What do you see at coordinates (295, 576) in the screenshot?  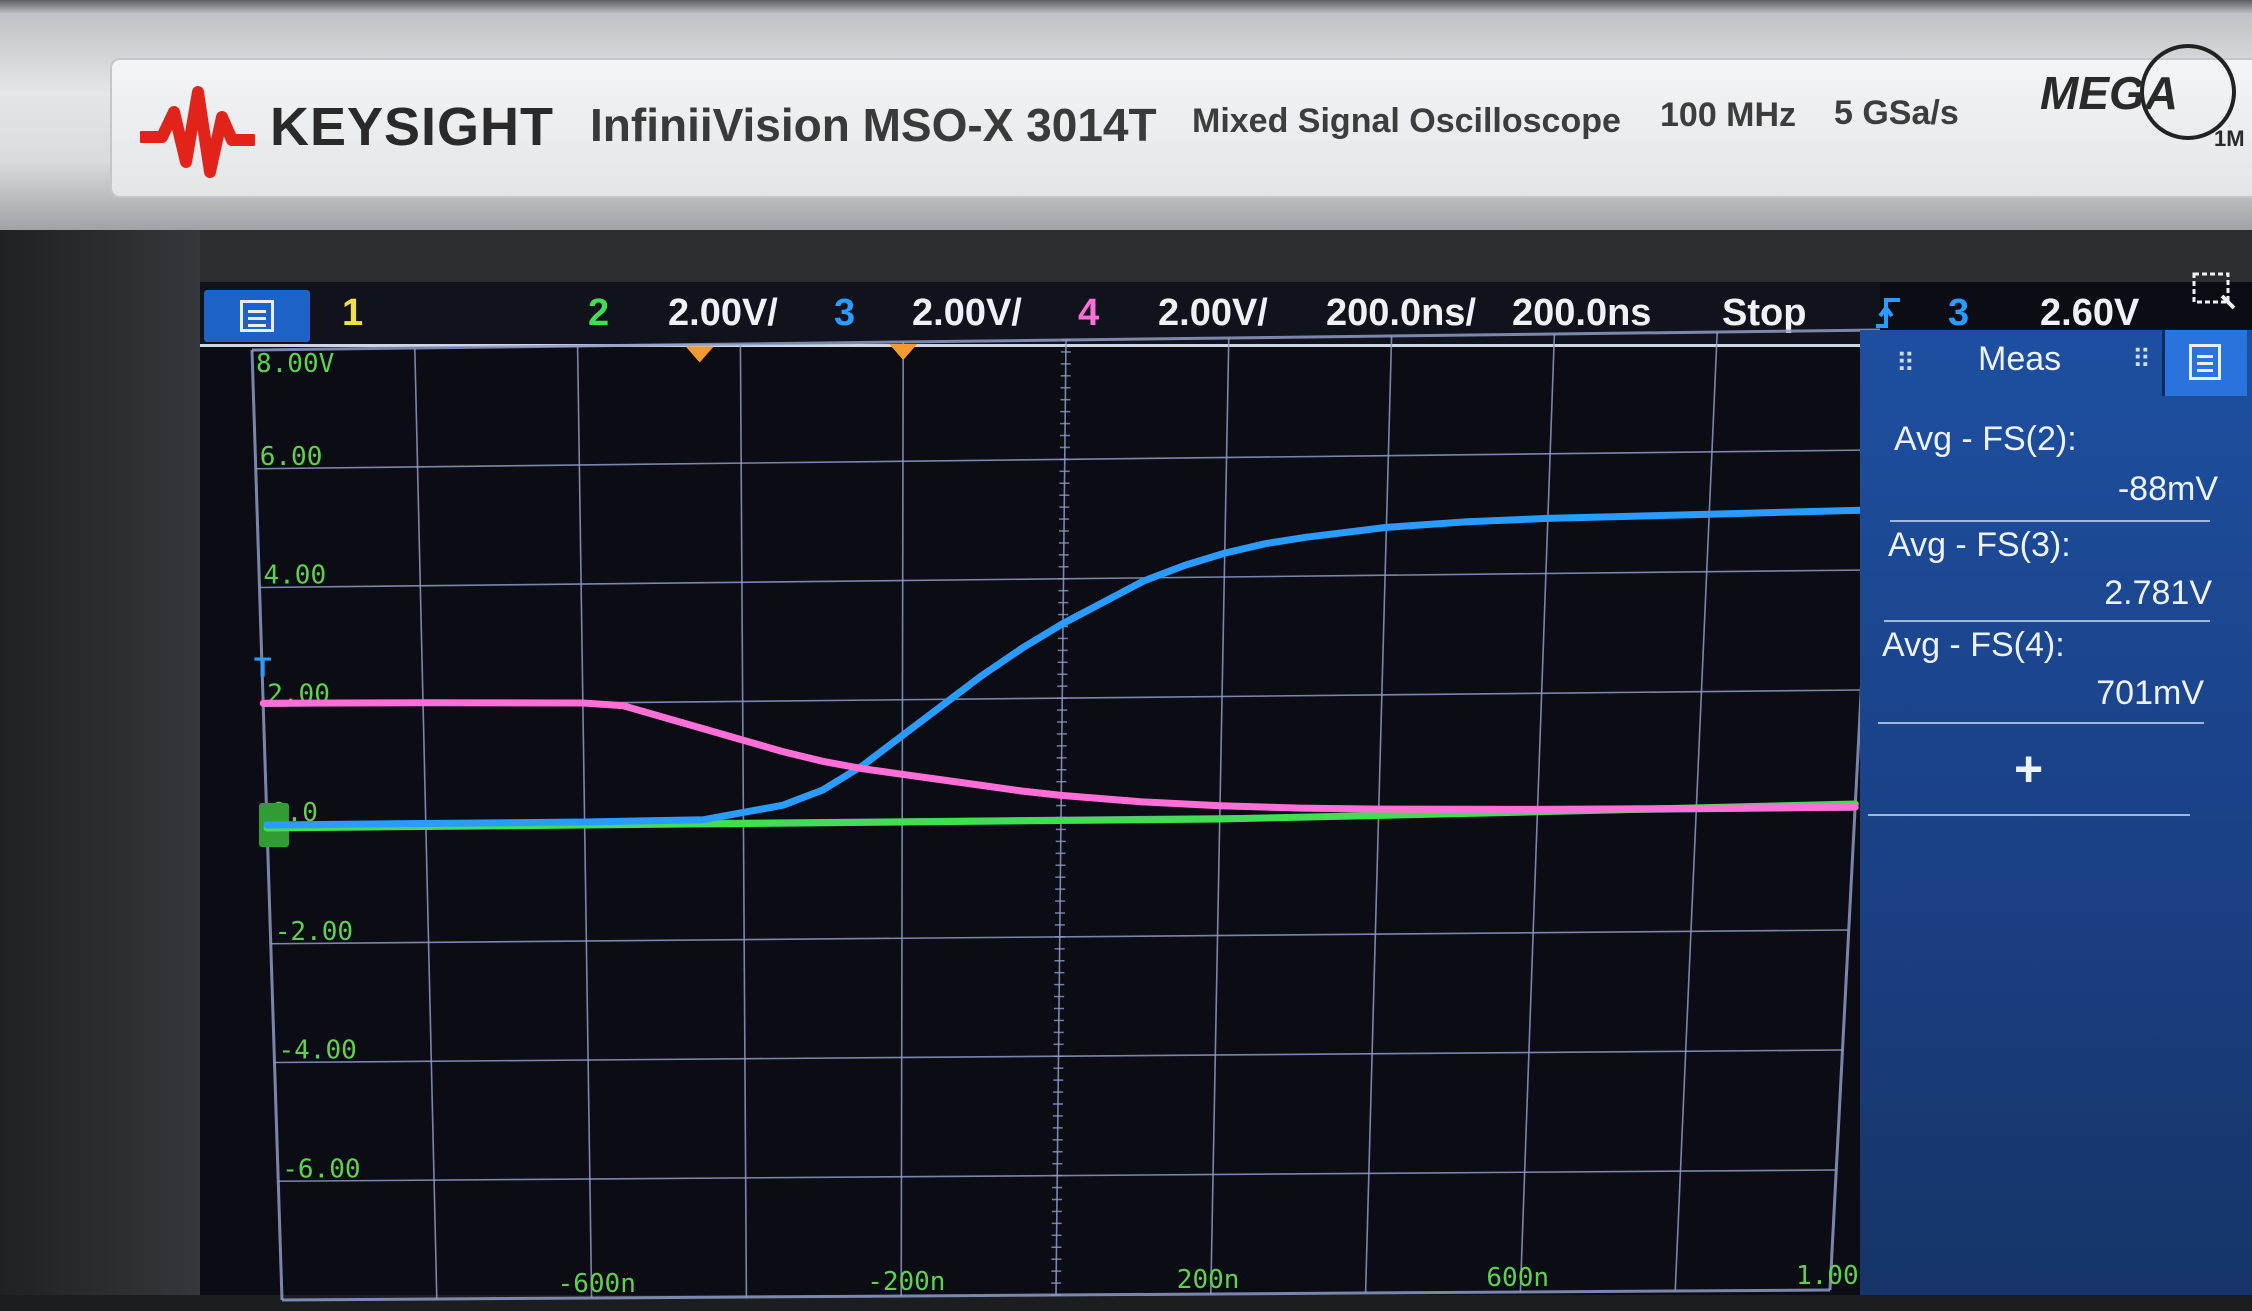 I see `y-tick-label: 4.00` at bounding box center [295, 576].